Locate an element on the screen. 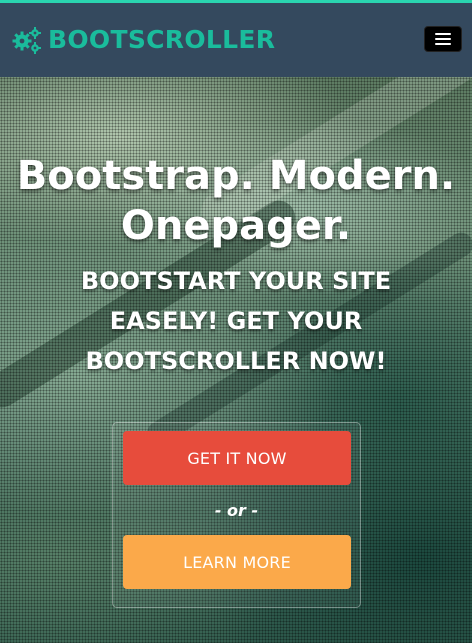 The height and width of the screenshot is (643, 472). or-separator: - or - is located at coordinates (236, 510).